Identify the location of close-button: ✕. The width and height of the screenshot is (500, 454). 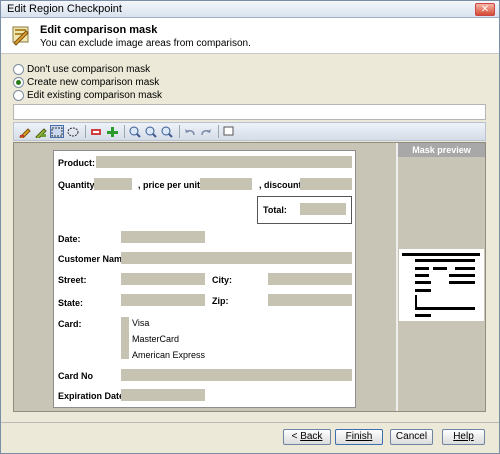
(485, 9).